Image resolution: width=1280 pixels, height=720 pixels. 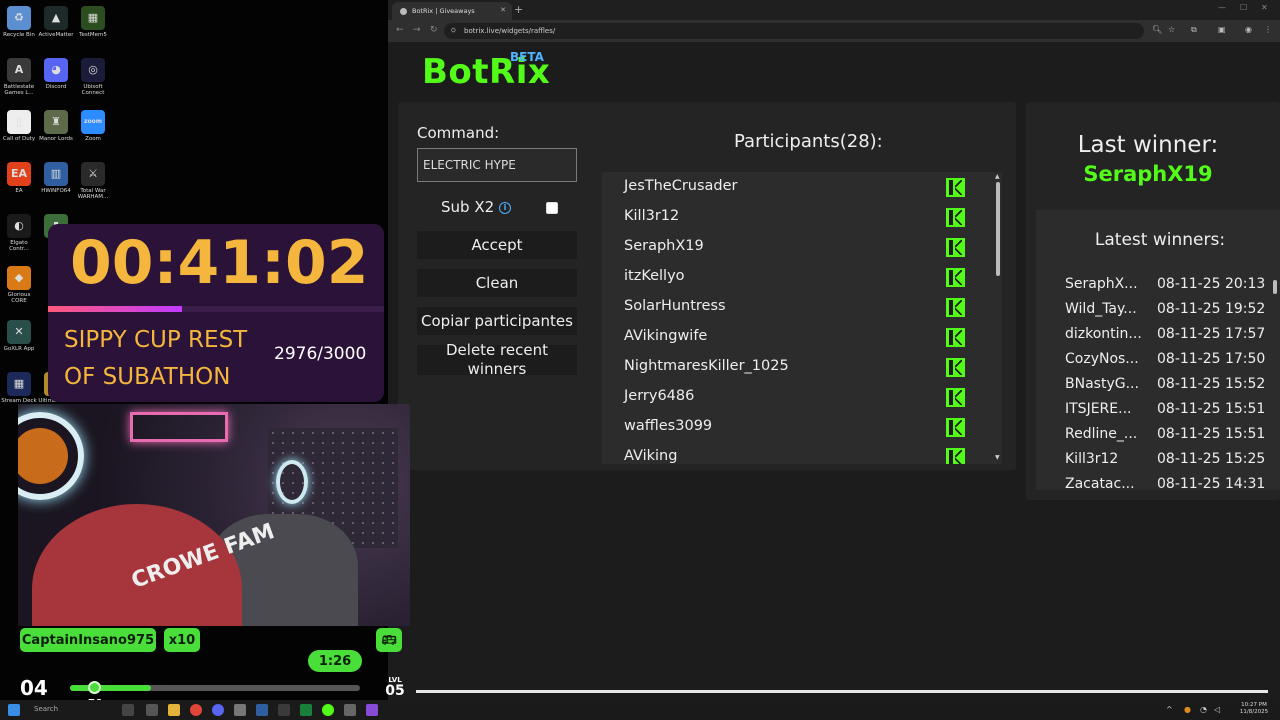 I want to click on start-icon, so click(x=14, y=710).